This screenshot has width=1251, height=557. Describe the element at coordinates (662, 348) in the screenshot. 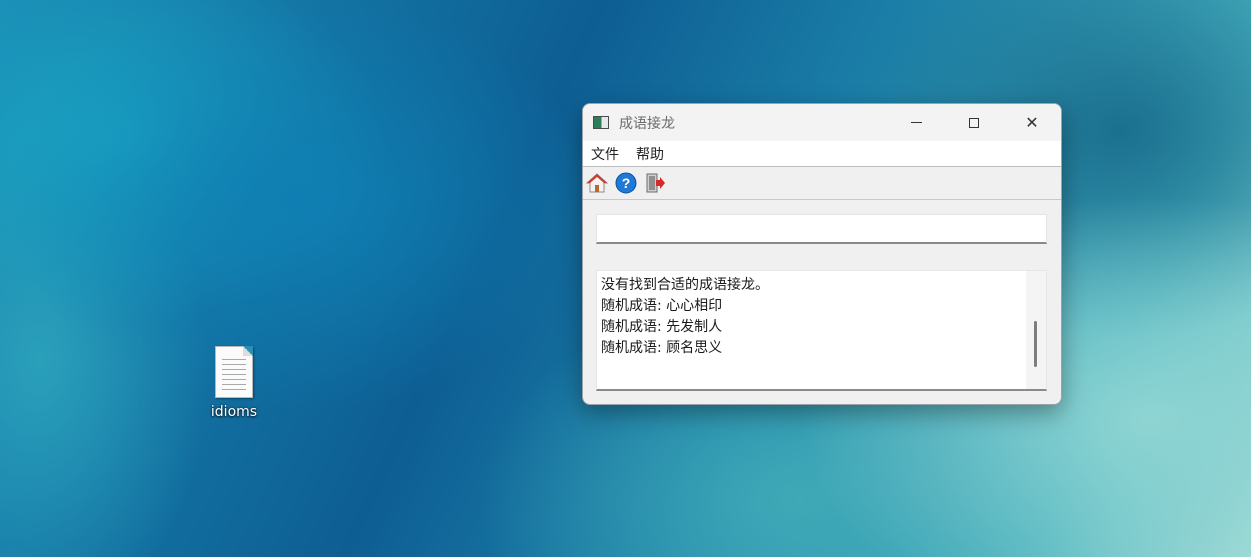

I see `output-line: 随机成语: 顾名思义` at that location.